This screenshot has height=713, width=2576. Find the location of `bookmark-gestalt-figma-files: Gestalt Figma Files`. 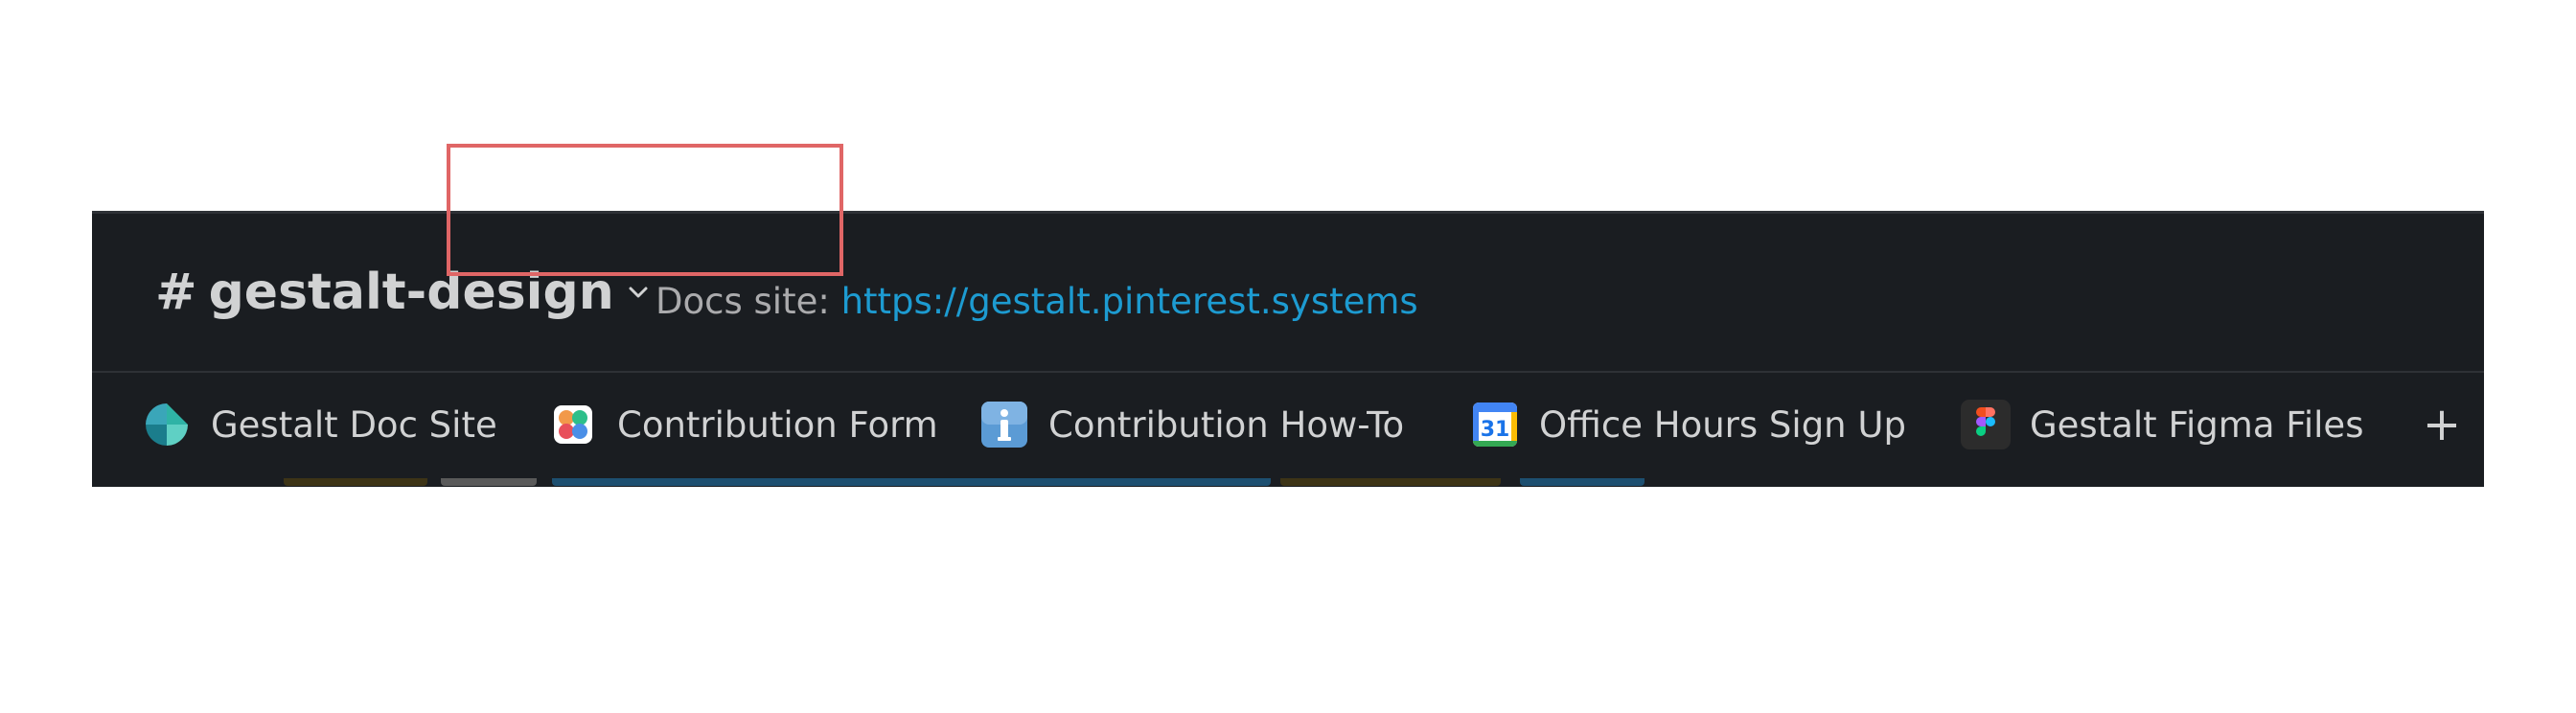

bookmark-gestalt-figma-files: Gestalt Figma Files is located at coordinates (2162, 424).